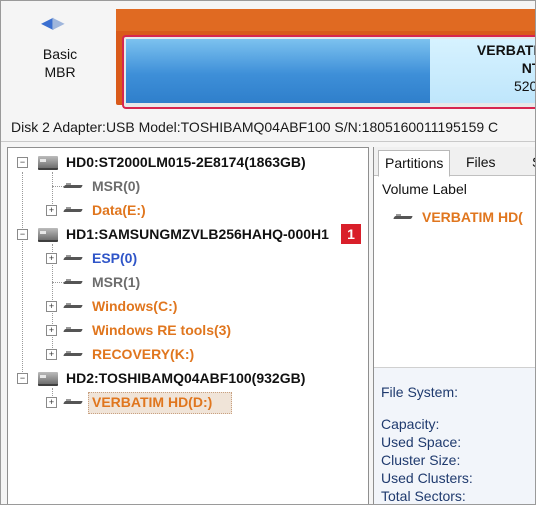 The height and width of the screenshot is (505, 536). Describe the element at coordinates (143, 354) in the screenshot. I see `tree-partition-label: RECOVERY(K:)` at that location.